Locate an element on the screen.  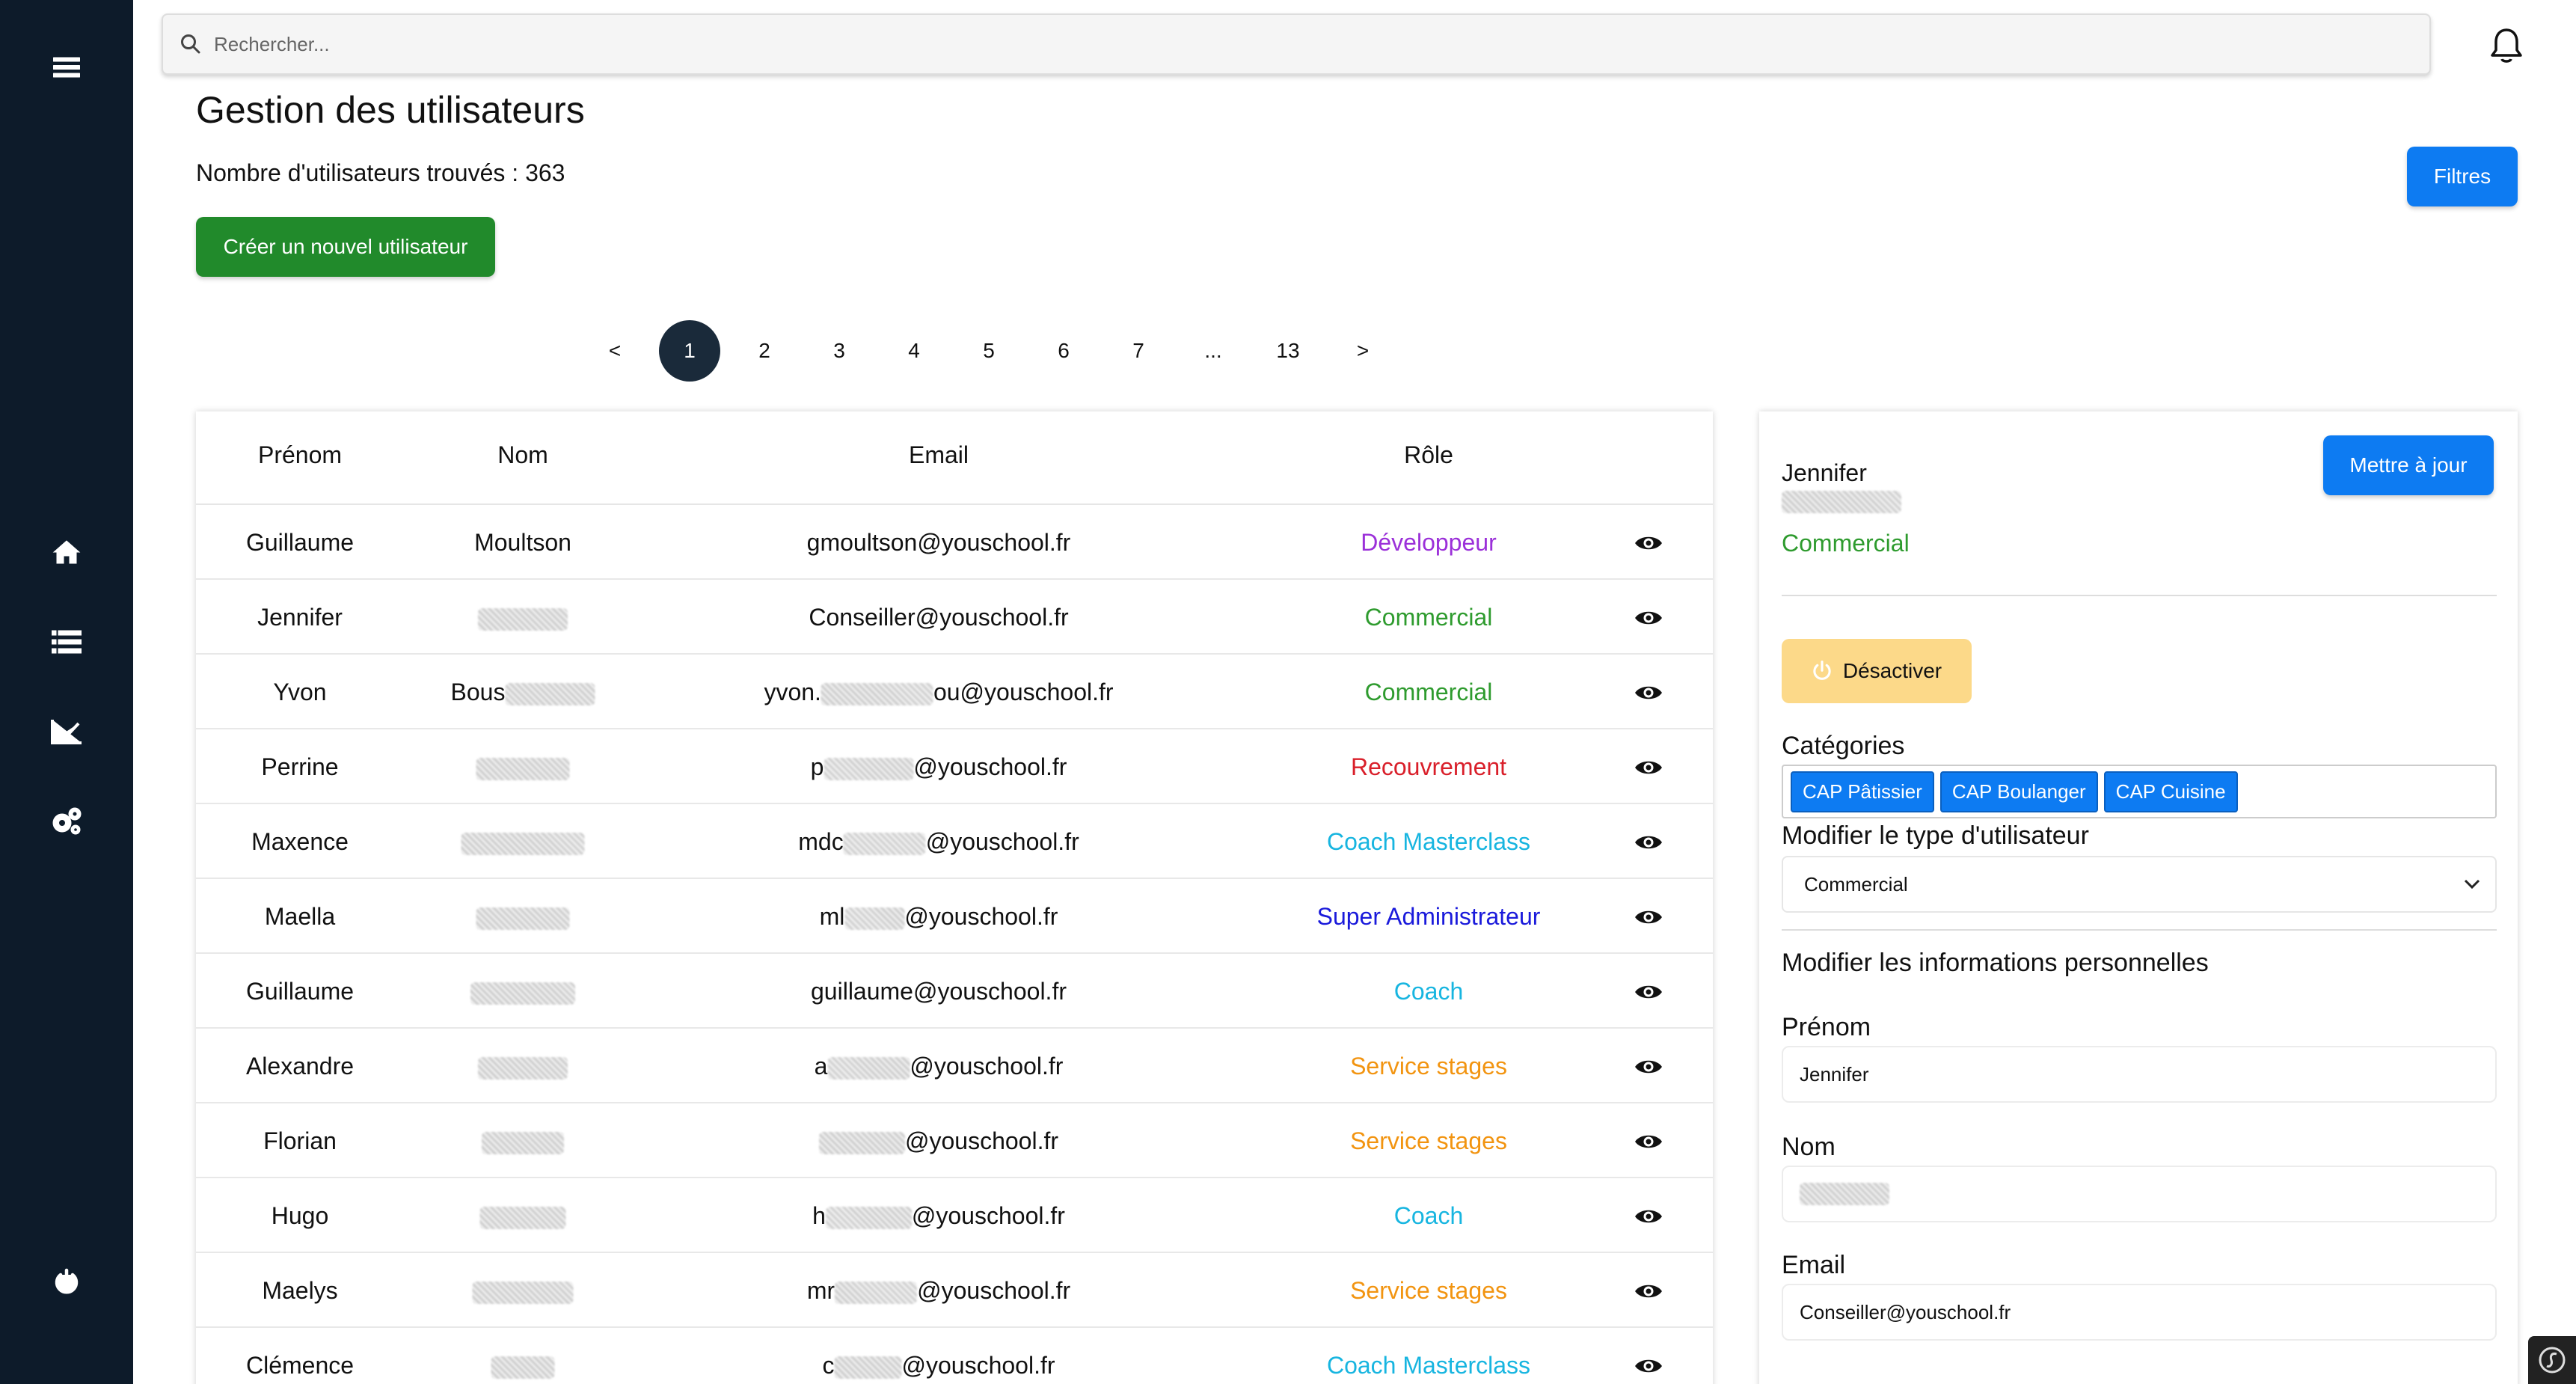
nom-field is located at coordinates (2139, 1194).